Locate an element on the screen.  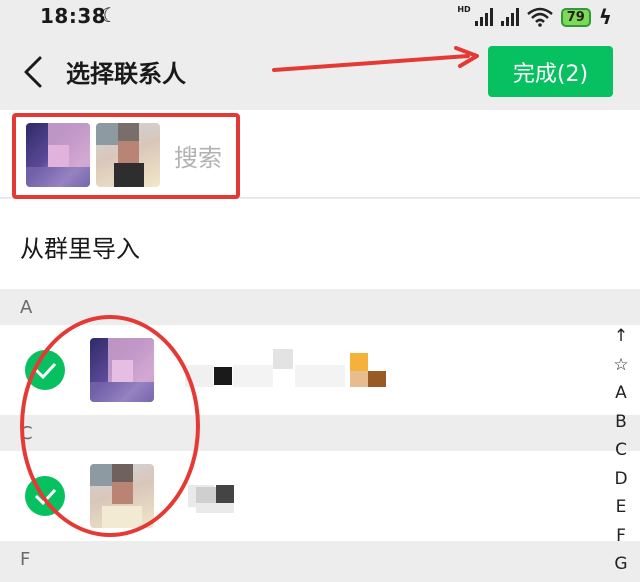
hd-label: HD is located at coordinates (464, 9).